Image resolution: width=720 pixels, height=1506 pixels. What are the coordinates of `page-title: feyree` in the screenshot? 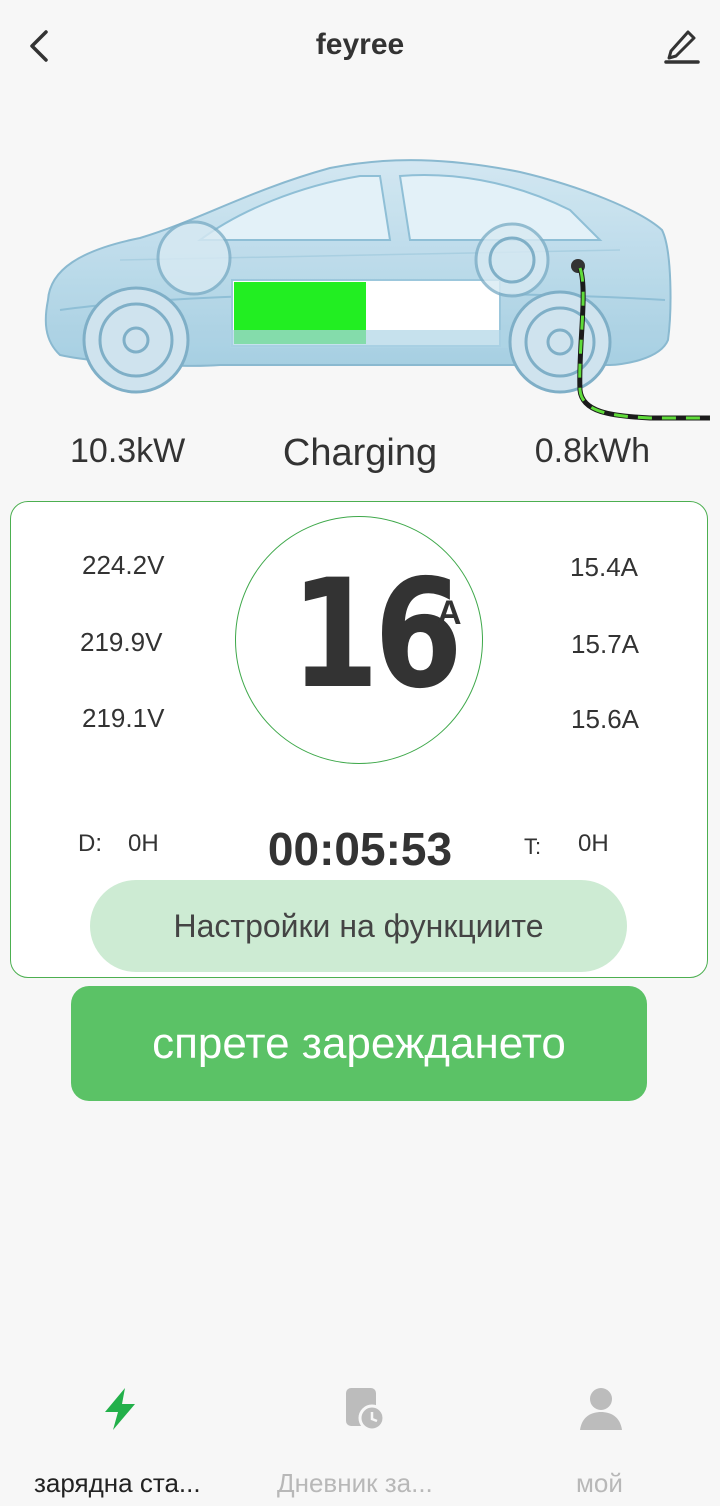 It's located at (360, 44).